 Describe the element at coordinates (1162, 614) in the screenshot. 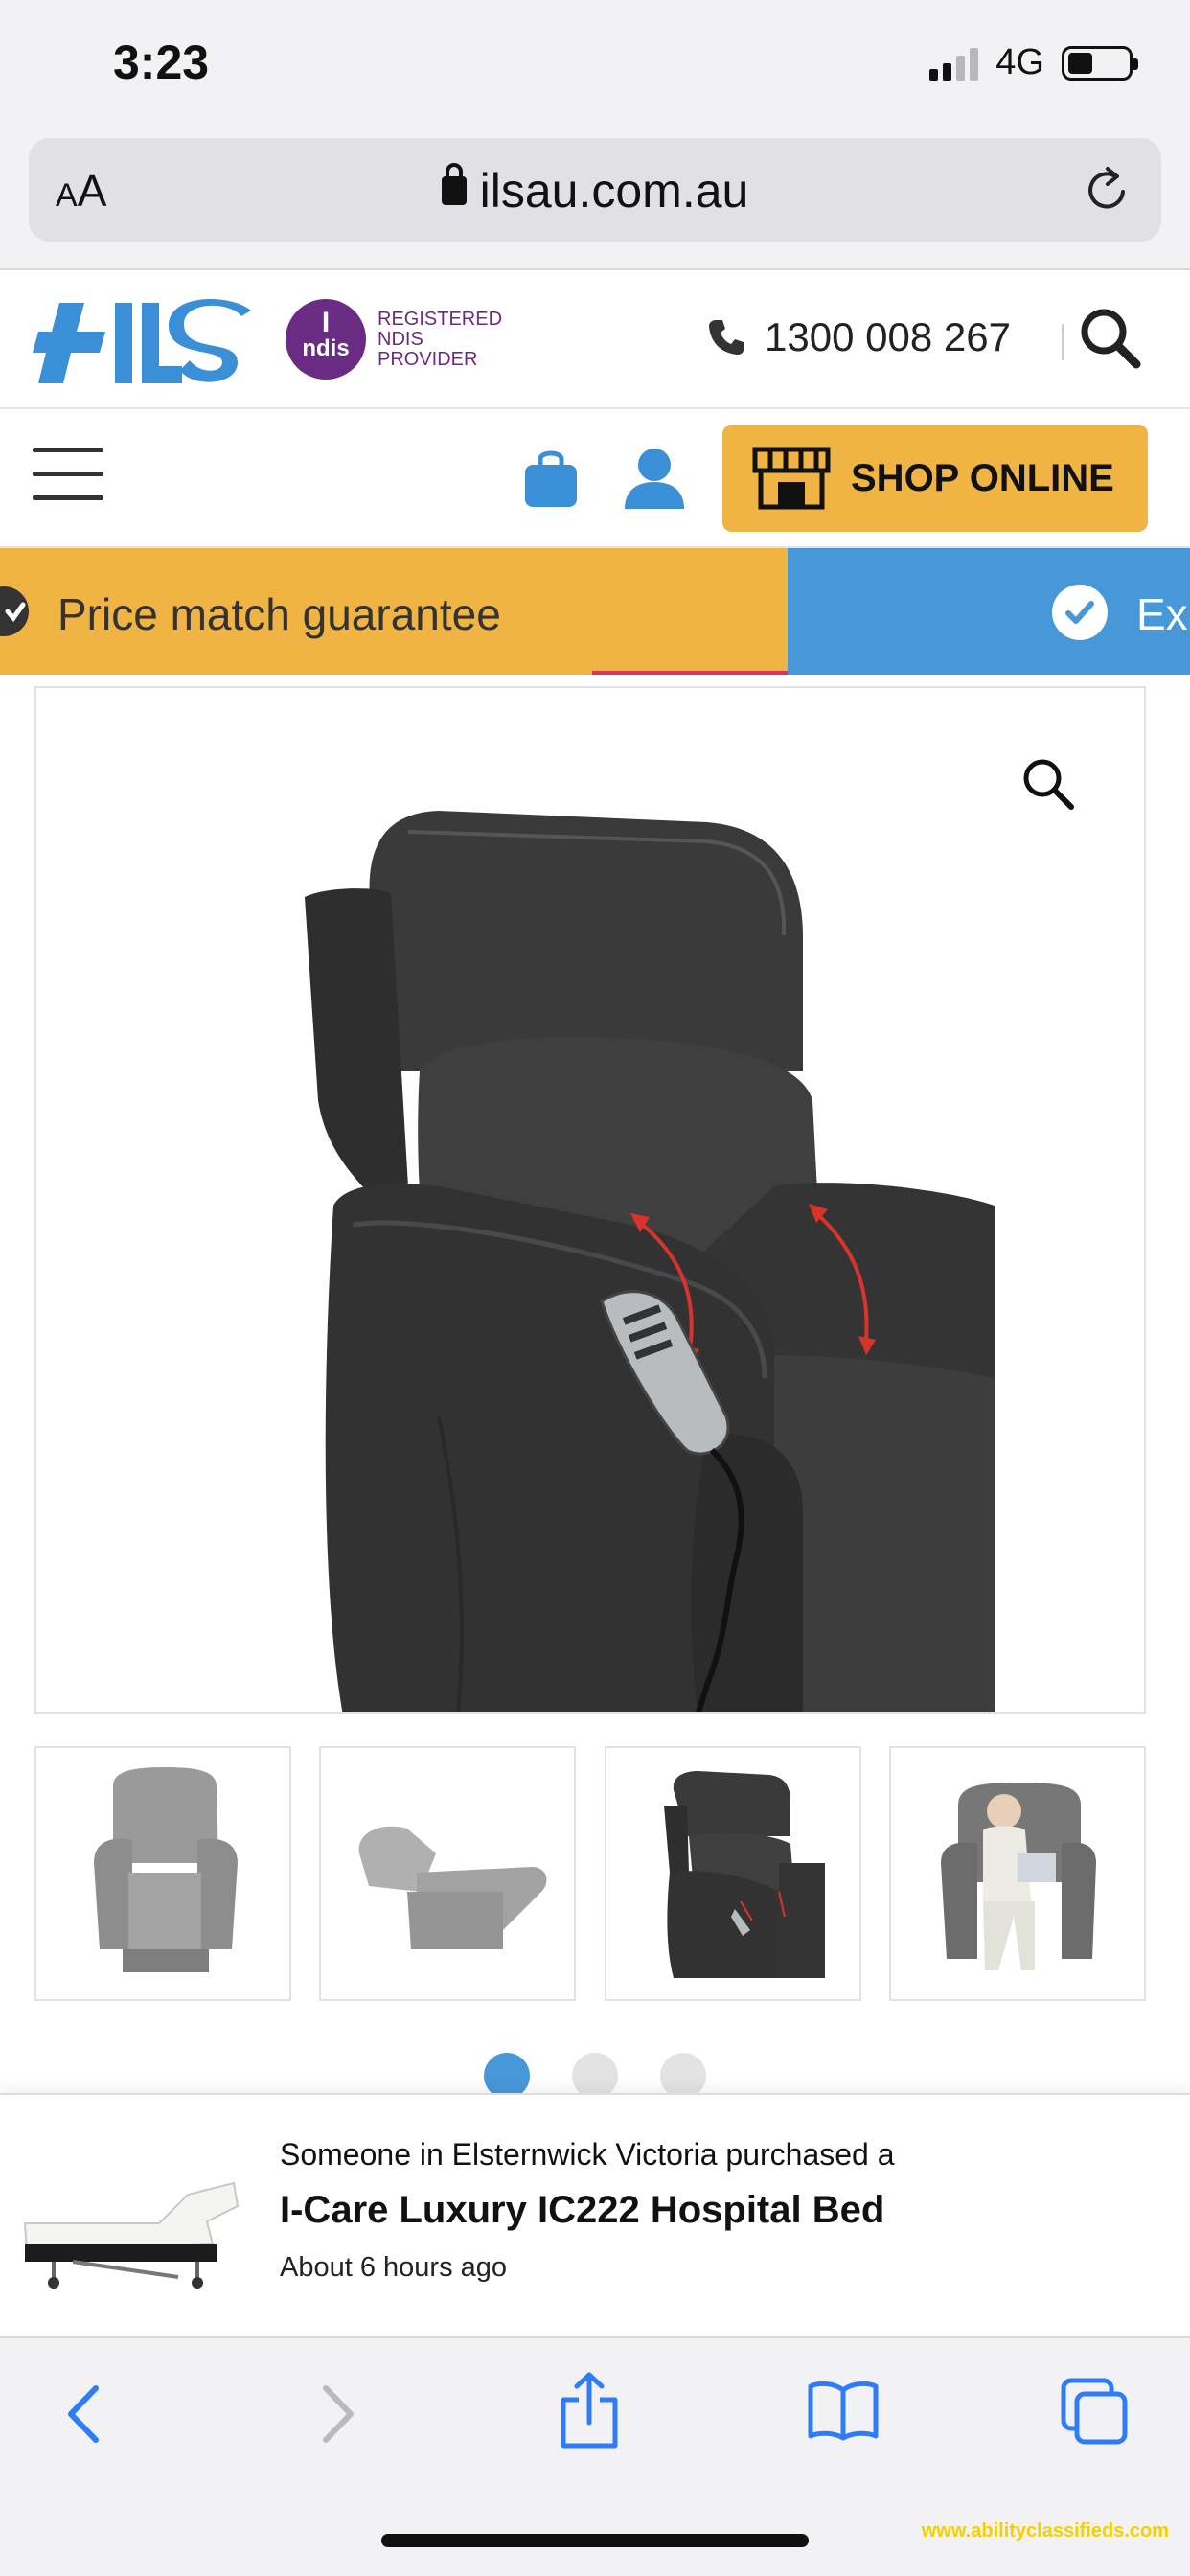

I see `promo-text-next: Ex` at that location.